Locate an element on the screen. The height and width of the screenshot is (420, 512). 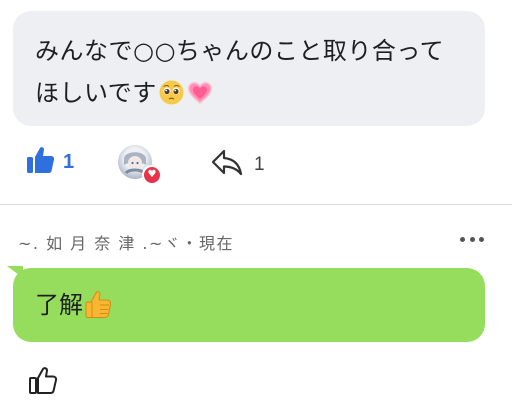
like-button-reply is located at coordinates (43, 380).